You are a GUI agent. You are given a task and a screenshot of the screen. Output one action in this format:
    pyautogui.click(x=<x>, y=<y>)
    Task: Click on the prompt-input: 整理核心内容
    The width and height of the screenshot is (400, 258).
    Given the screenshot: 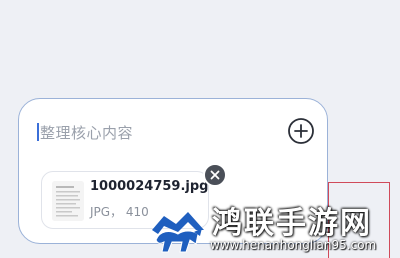 What is the action you would take?
    pyautogui.click(x=85, y=132)
    